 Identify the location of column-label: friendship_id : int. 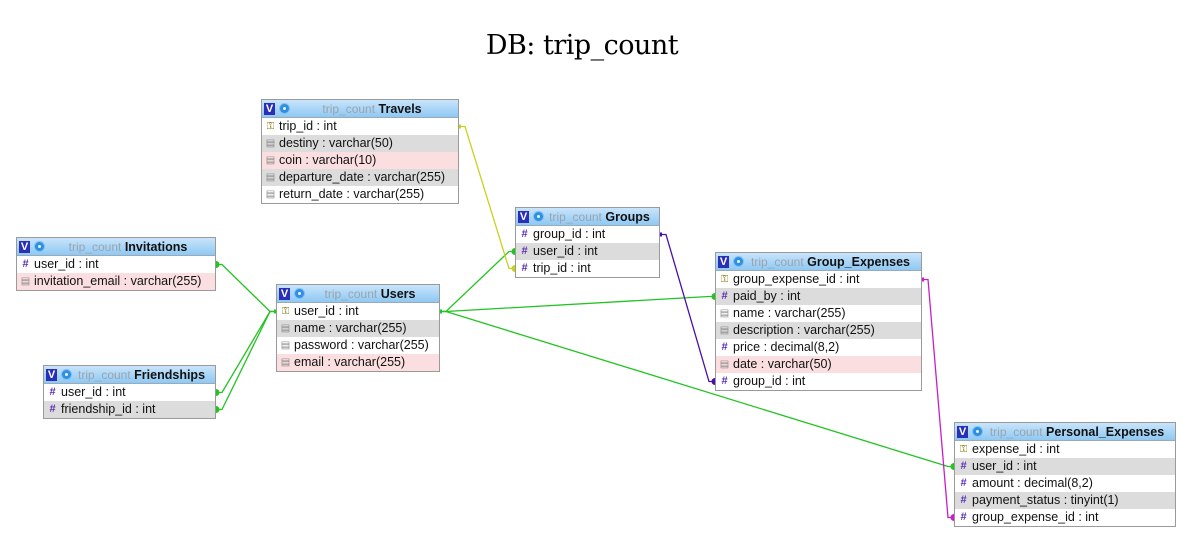
(108, 409).